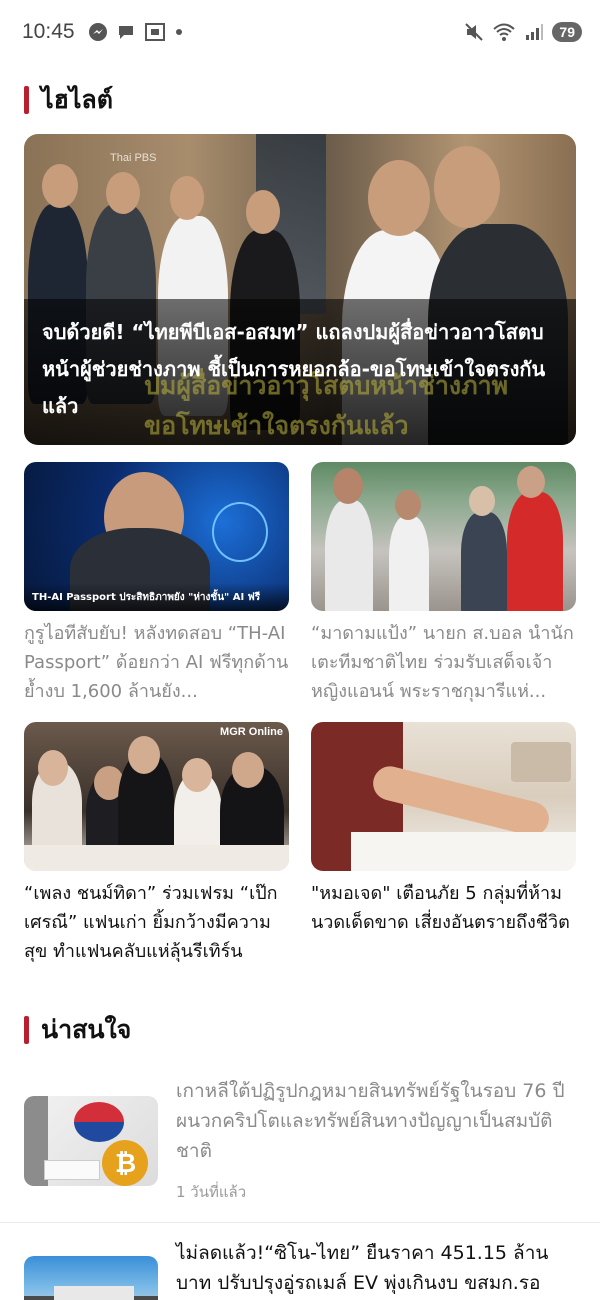 The image size is (600, 1300). What do you see at coordinates (77, 99) in the screenshot?
I see `highlights-title: ไฮไลต์` at bounding box center [77, 99].